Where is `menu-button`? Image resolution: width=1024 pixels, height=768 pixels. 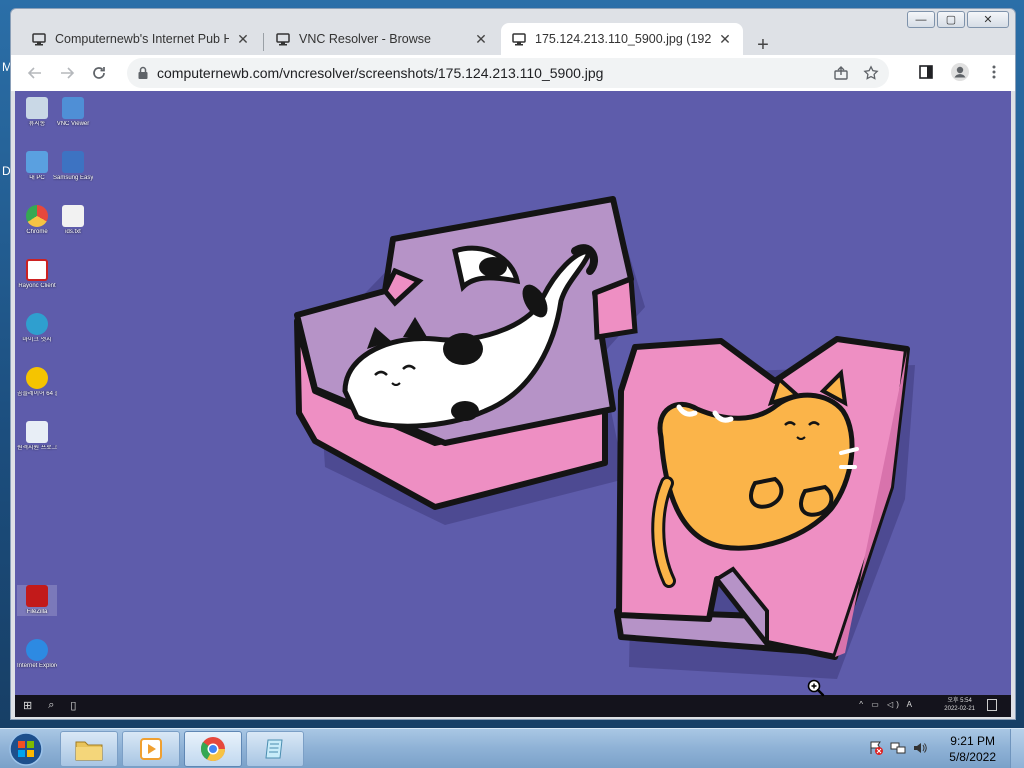
menu-button is located at coordinates (994, 72).